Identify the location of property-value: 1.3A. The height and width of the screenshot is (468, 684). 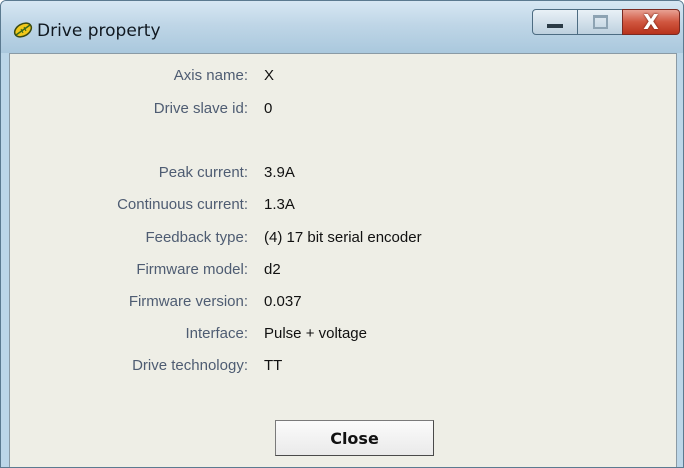
(279, 204).